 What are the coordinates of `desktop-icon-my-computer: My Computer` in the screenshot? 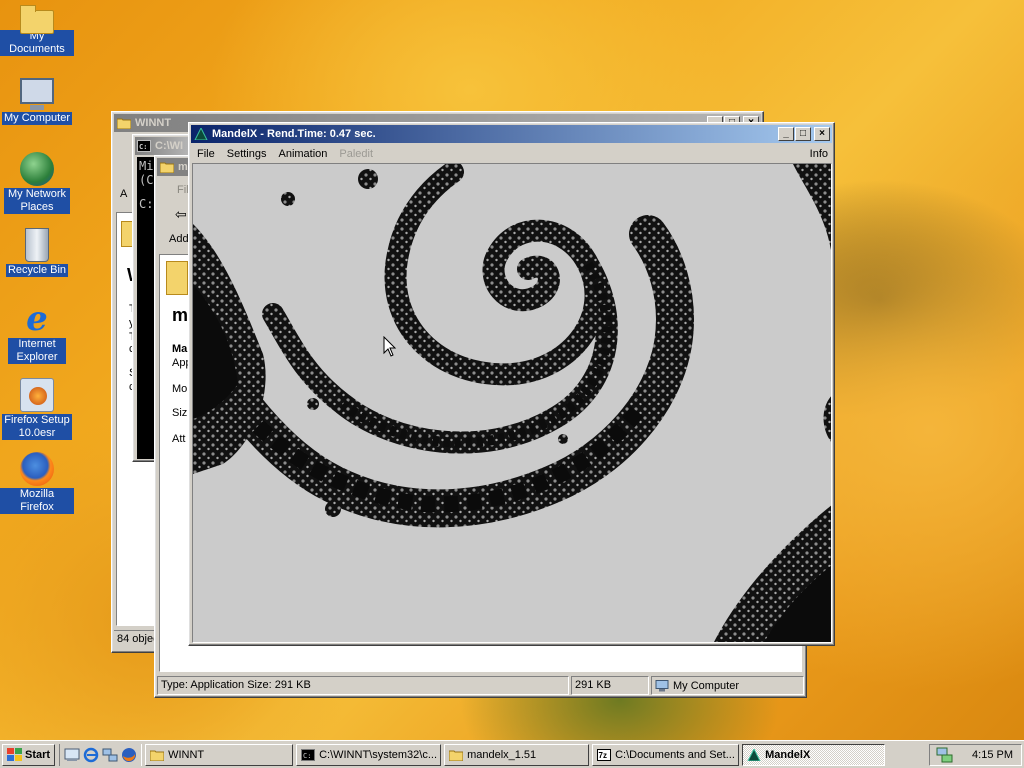 It's located at (37, 101).